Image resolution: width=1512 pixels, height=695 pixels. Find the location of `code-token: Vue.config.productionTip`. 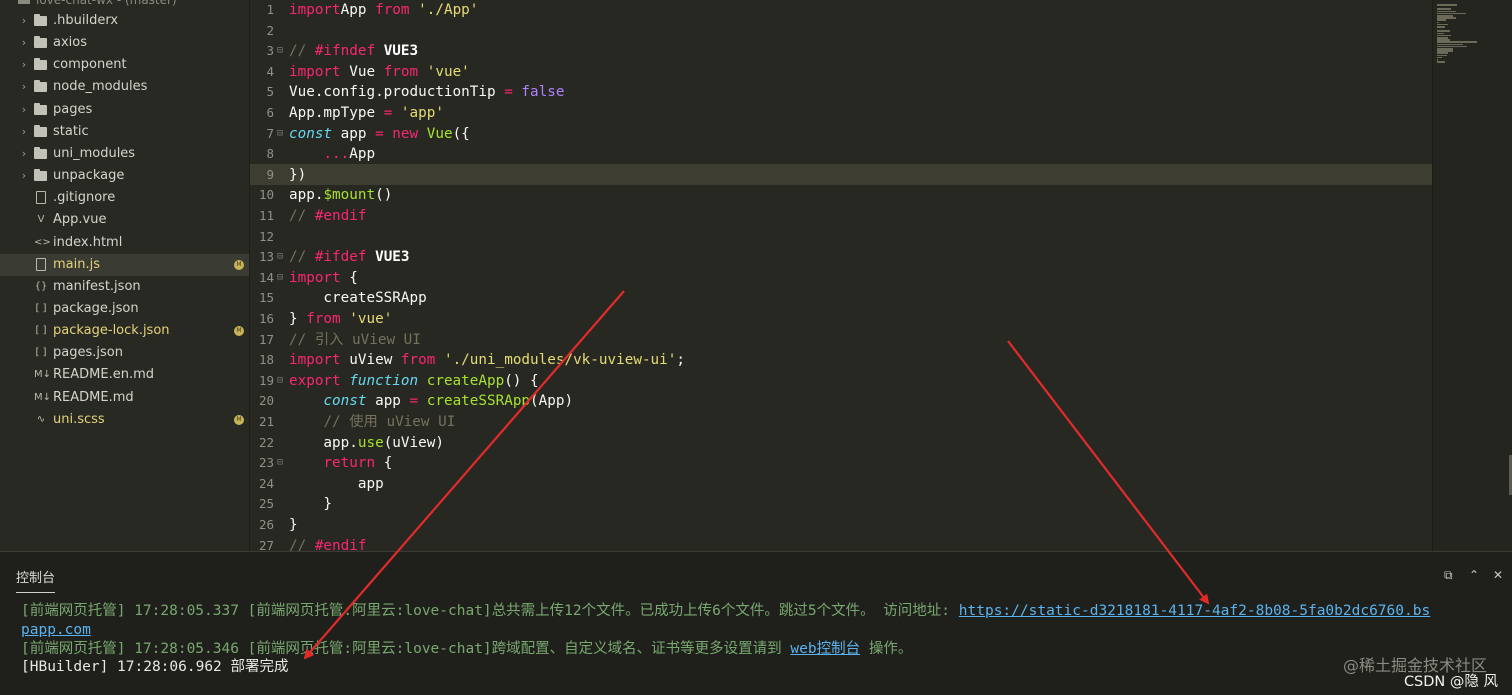

code-token: Vue.config.productionTip is located at coordinates (397, 92).